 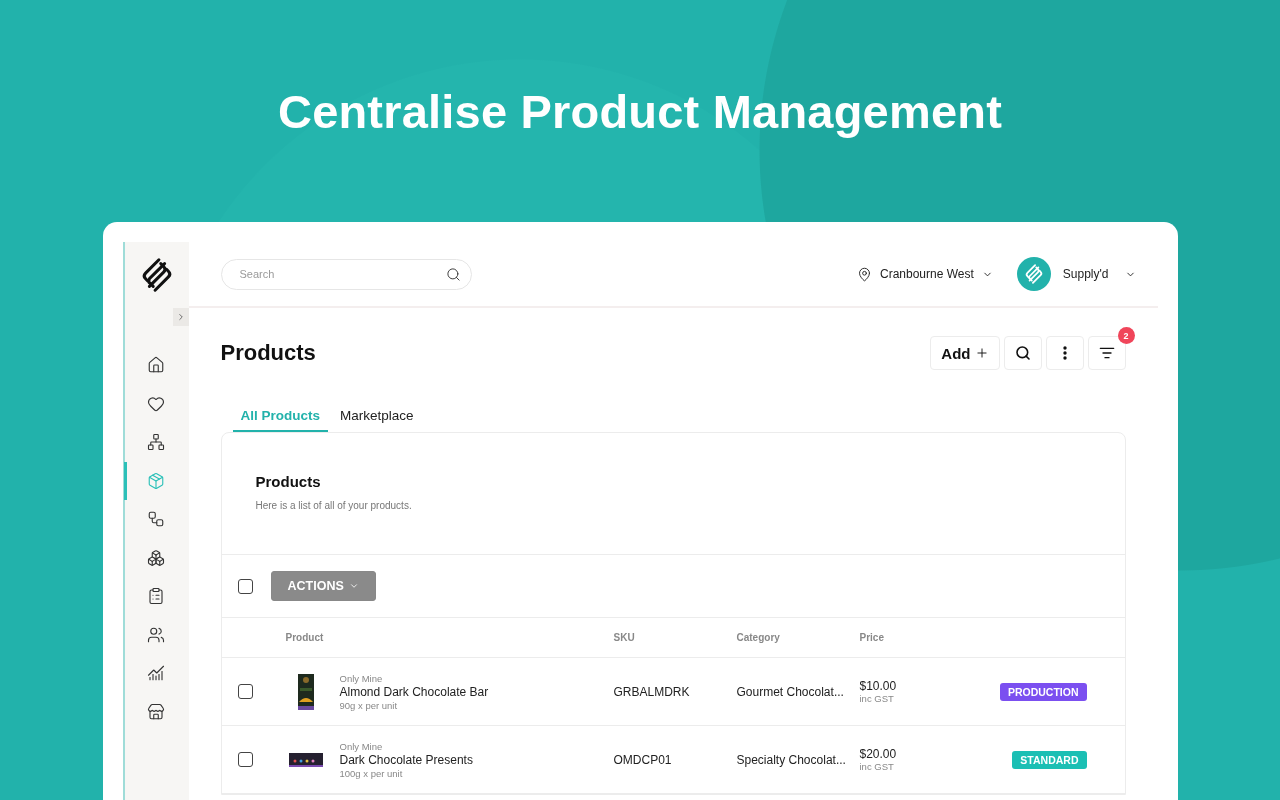 I want to click on workflow-icon, so click(x=155, y=519).